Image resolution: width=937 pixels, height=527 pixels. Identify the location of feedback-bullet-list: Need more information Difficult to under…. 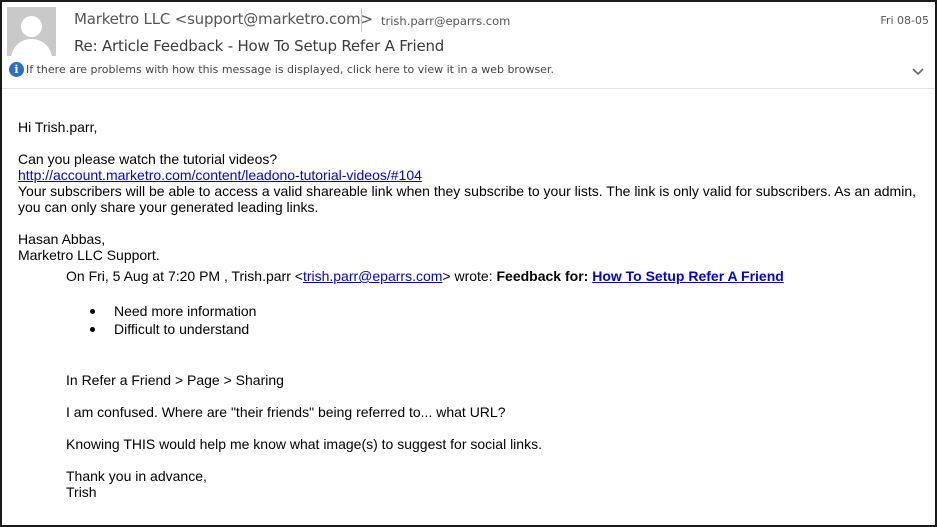
(491, 320).